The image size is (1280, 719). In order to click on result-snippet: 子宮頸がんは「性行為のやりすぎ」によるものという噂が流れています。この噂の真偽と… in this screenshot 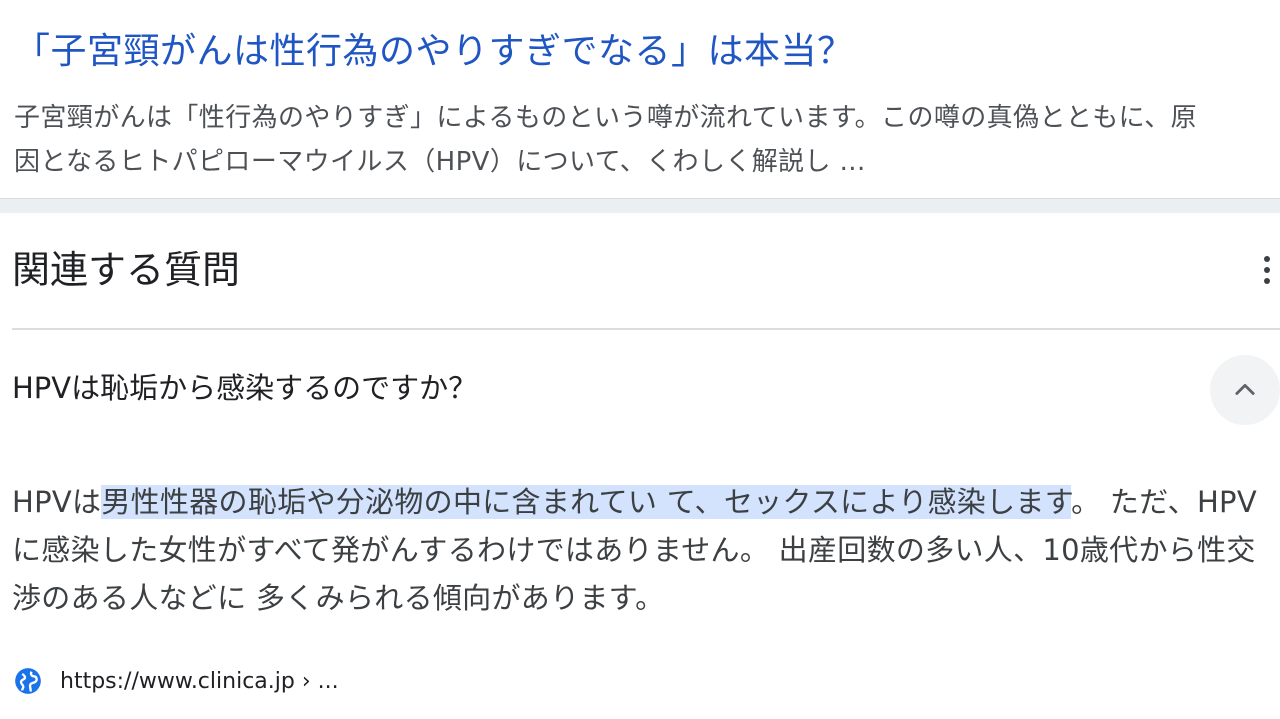, I will do `click(642, 140)`.